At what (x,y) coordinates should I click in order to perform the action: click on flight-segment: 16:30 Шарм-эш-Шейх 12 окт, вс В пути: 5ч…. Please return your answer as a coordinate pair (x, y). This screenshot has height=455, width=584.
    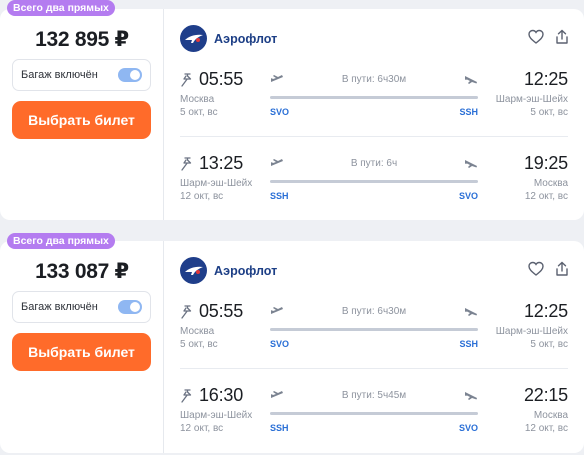
    Looking at the image, I should click on (374, 413).